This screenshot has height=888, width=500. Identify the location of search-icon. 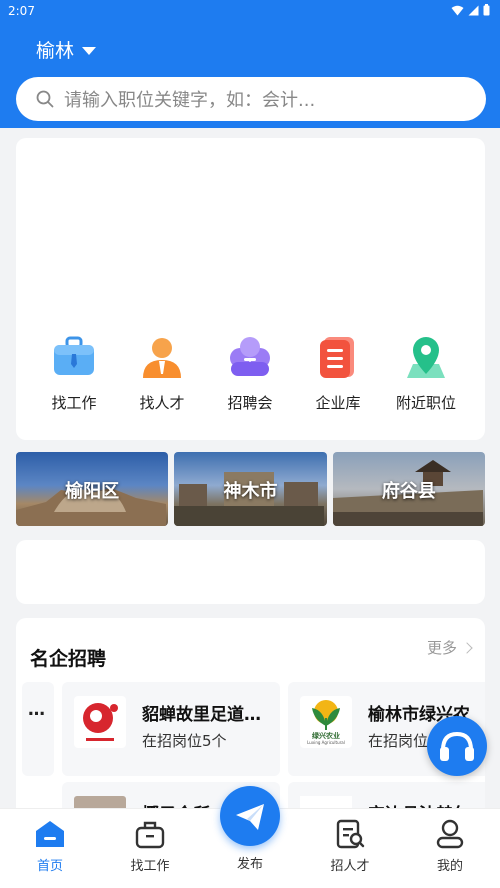
(45, 99).